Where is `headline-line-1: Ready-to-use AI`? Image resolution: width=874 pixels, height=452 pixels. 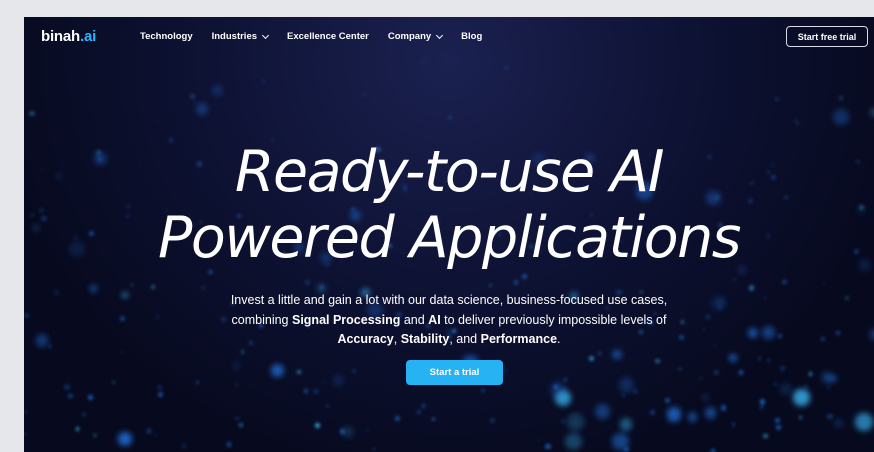 headline-line-1: Ready-to-use AI is located at coordinates (449, 172).